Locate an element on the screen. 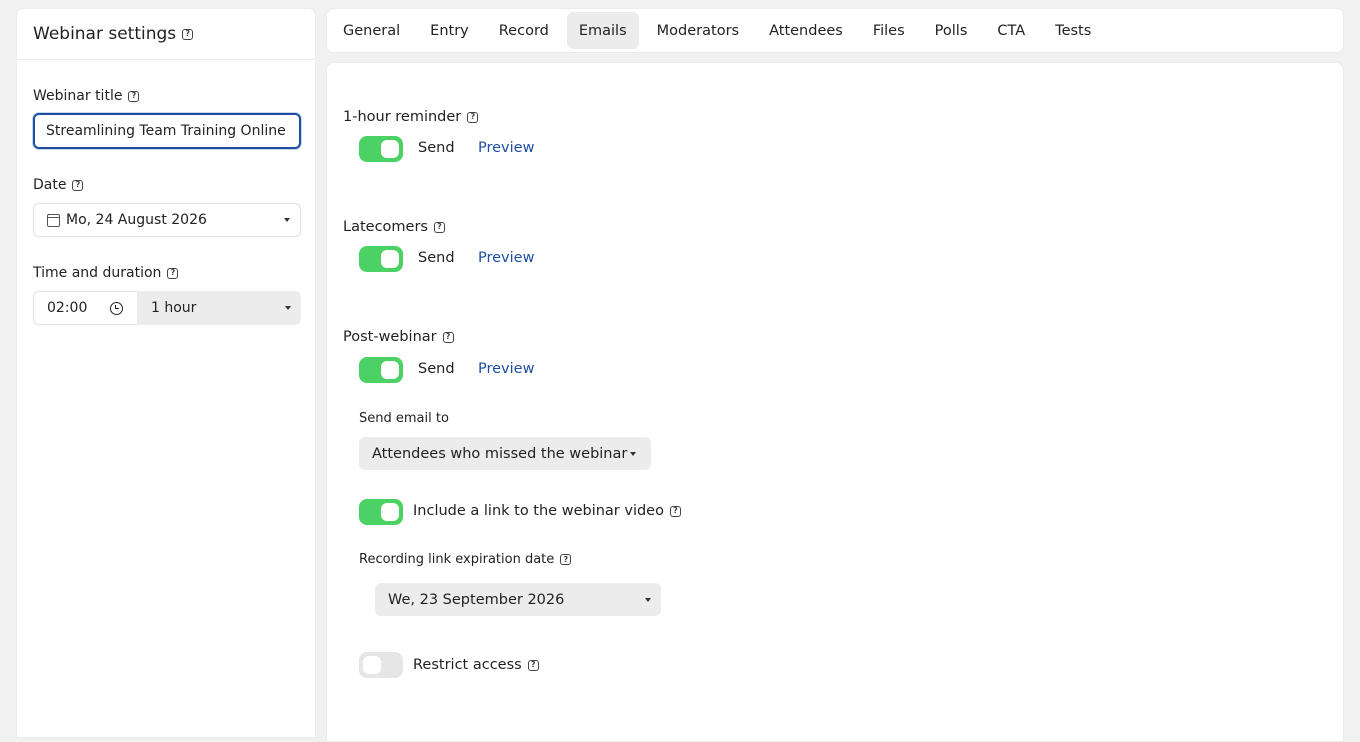 The height and width of the screenshot is (742, 1360). post-webinar-preview-link: Preview is located at coordinates (506, 369).